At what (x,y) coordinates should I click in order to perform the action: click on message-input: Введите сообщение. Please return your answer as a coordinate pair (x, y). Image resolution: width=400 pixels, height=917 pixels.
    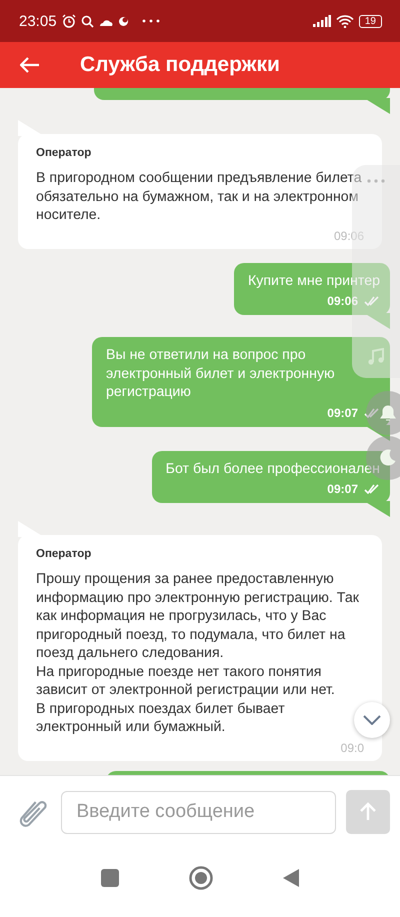
    Looking at the image, I should click on (198, 812).